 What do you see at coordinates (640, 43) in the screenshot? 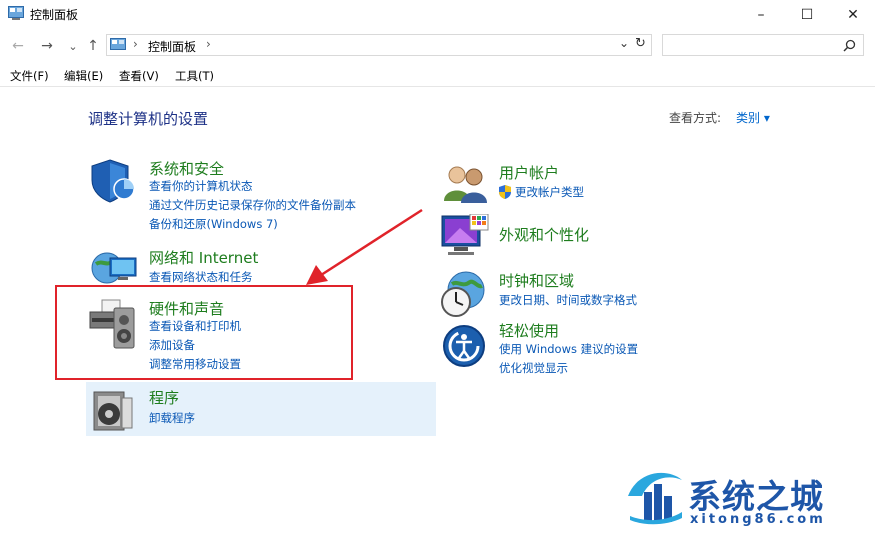
I see `refresh-icon: ↻` at bounding box center [640, 43].